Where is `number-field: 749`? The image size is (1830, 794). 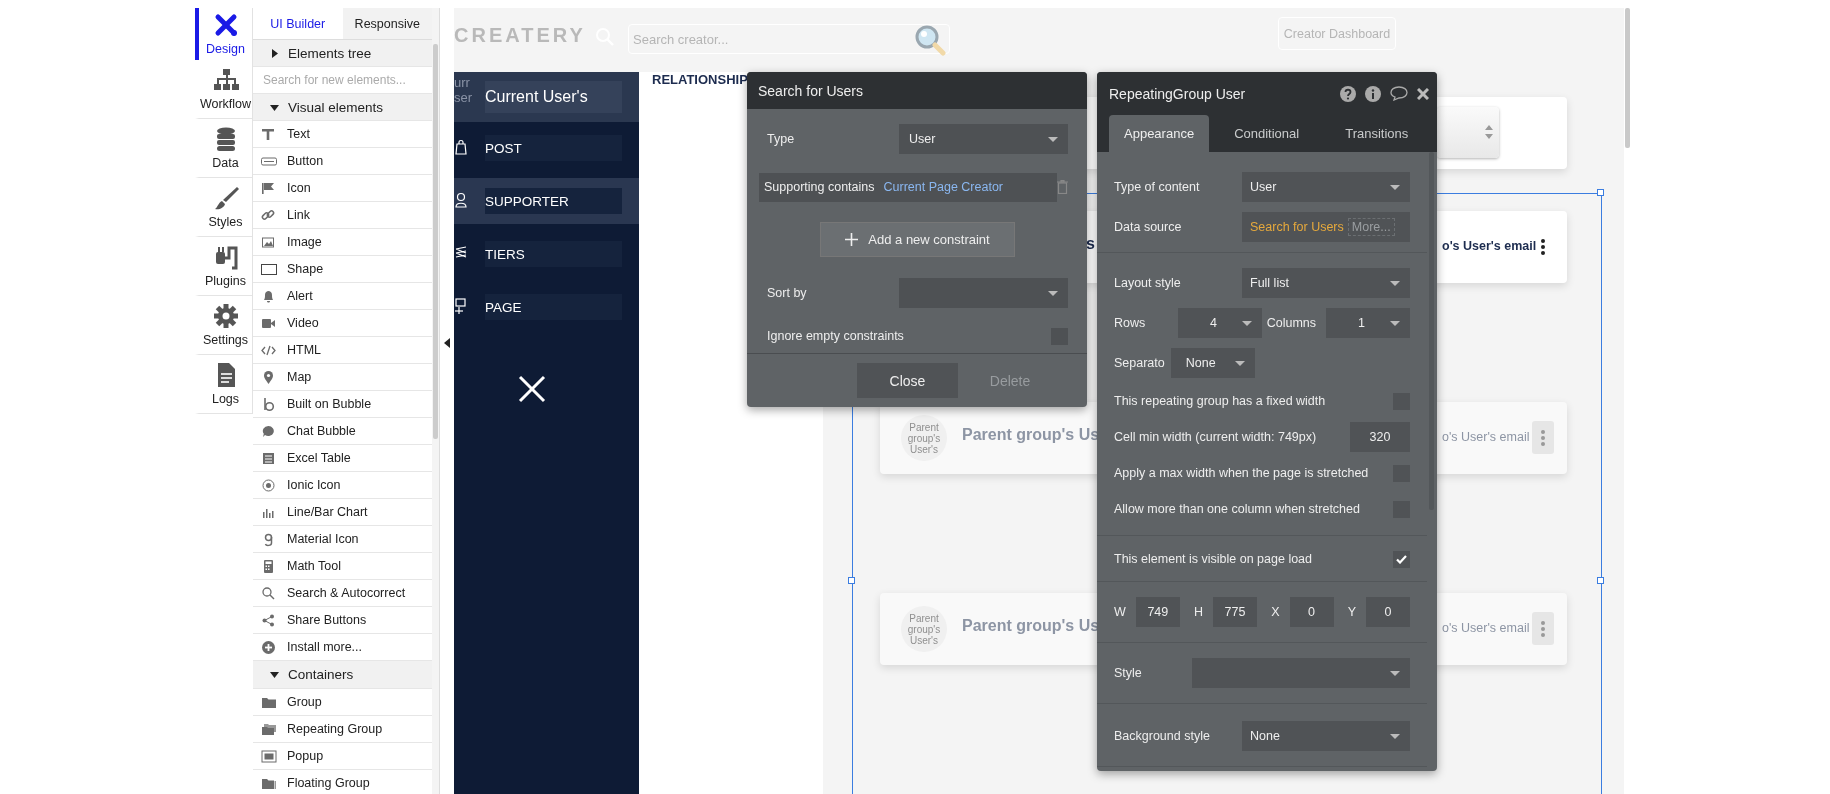
number-field: 749 is located at coordinates (1157, 612).